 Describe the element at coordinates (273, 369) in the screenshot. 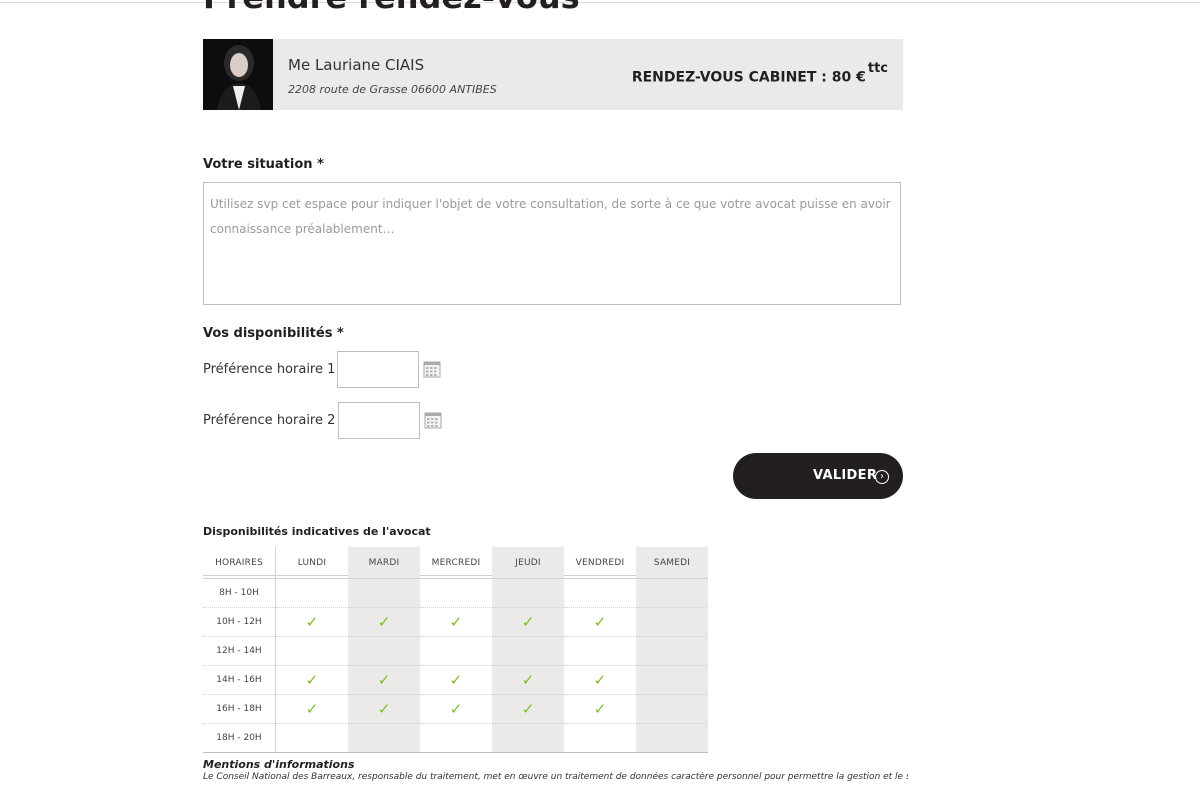

I see `time-preference-1-label: Préférence horaire 1 :` at that location.